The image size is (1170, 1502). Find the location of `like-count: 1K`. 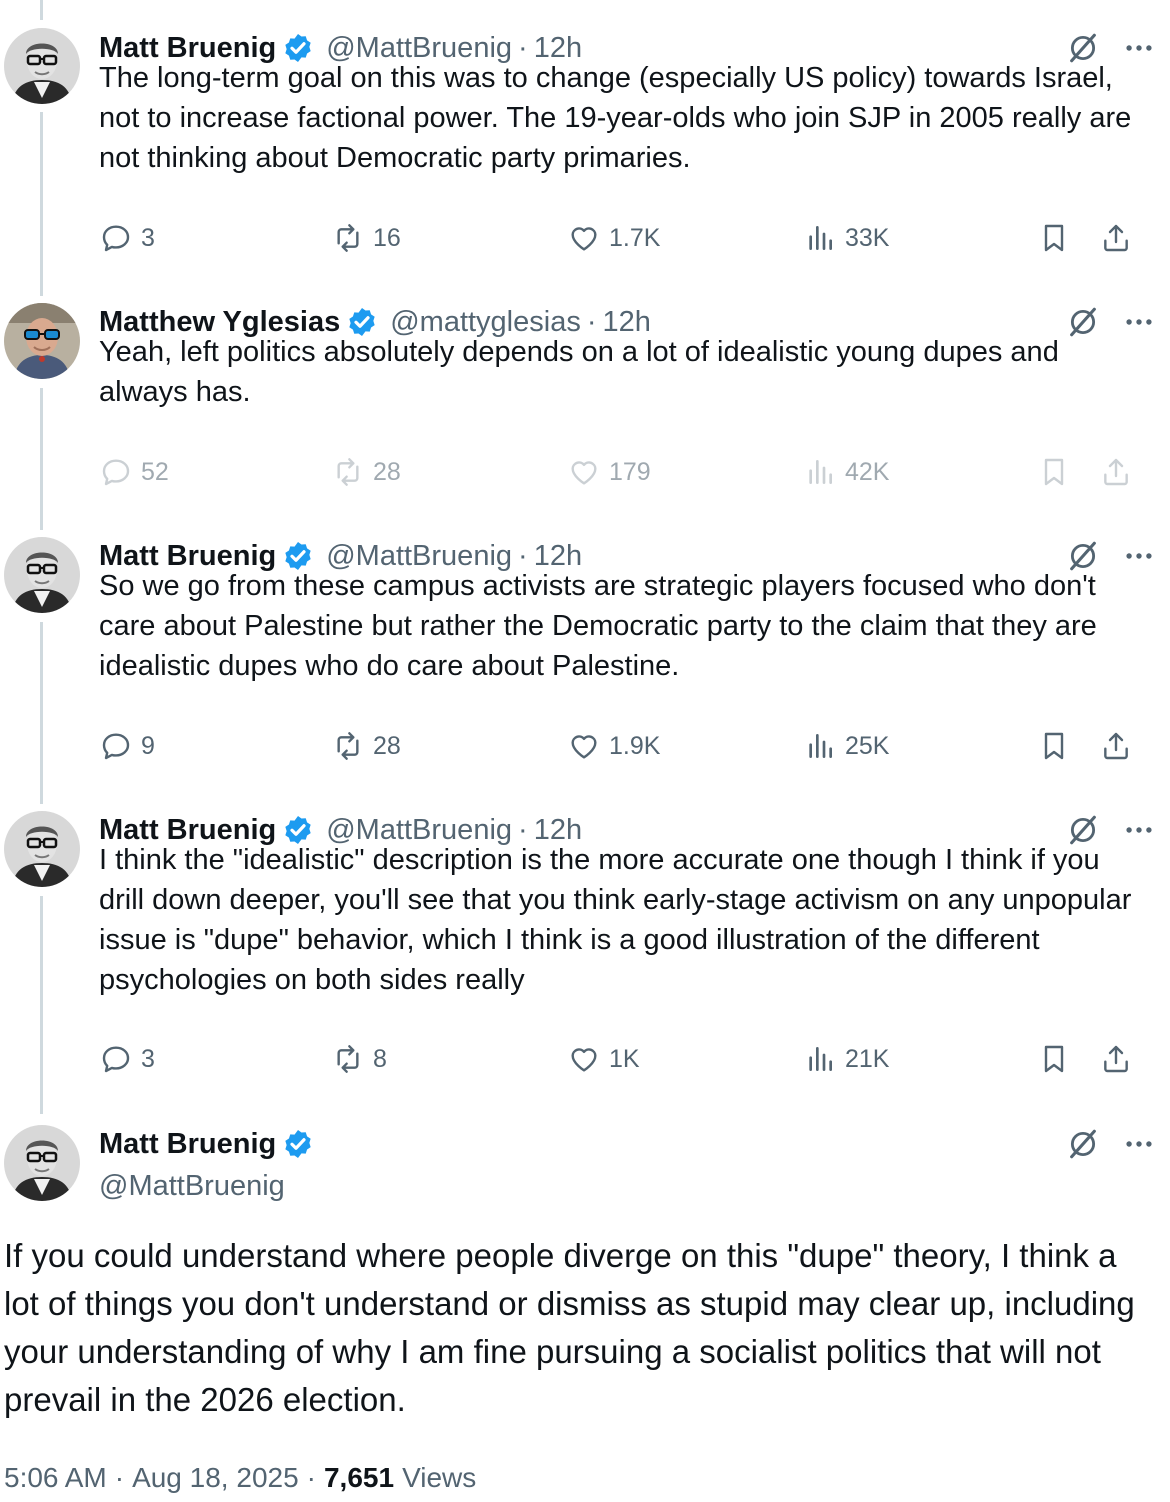

like-count: 1K is located at coordinates (624, 1058).